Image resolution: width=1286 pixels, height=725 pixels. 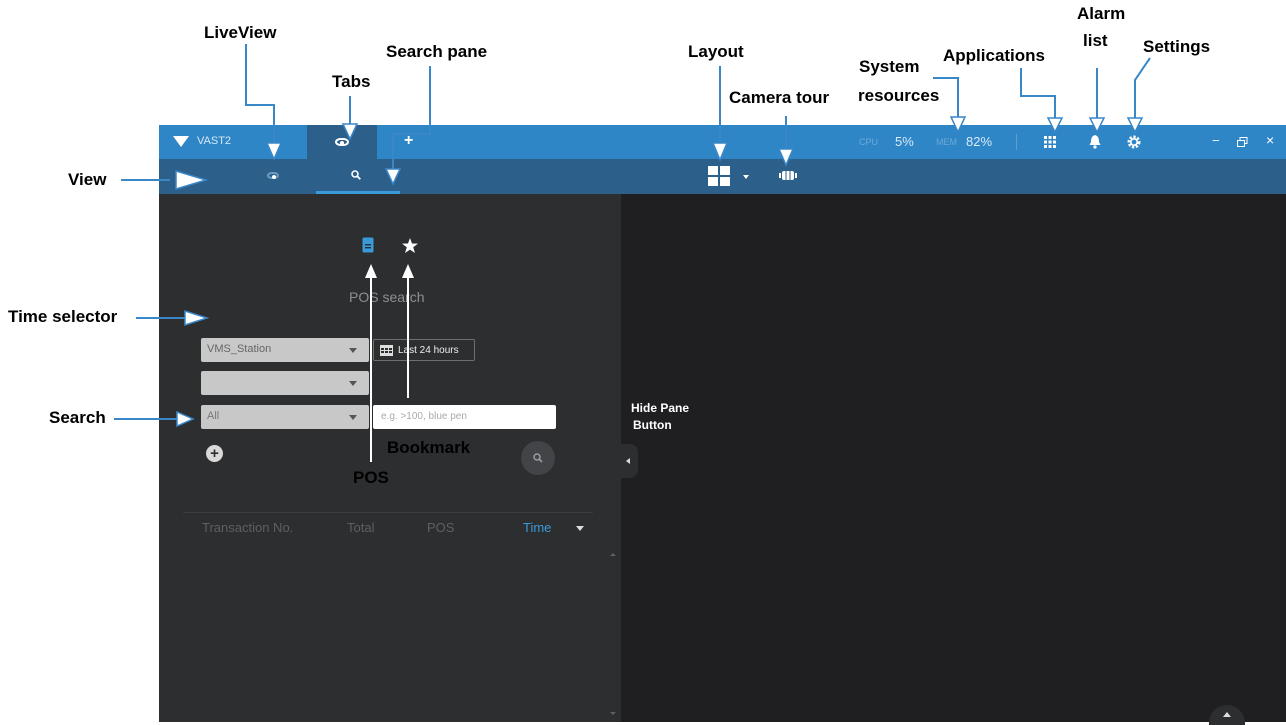 What do you see at coordinates (63, 316) in the screenshot?
I see `annotation-time-selector: Time selector` at bounding box center [63, 316].